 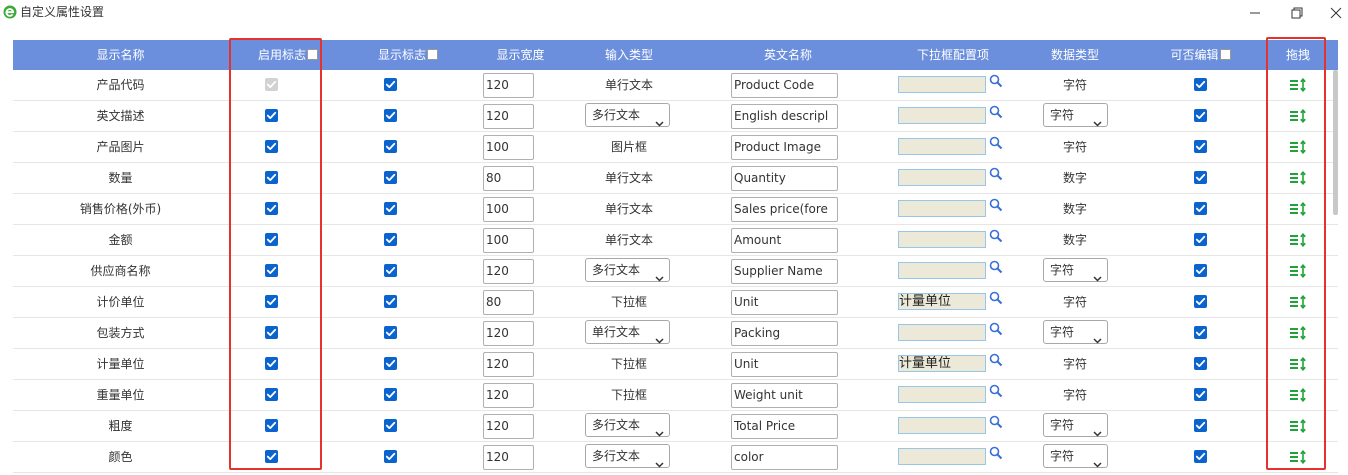 I want to click on input-type-select: 单行文本, so click(x=627, y=332).